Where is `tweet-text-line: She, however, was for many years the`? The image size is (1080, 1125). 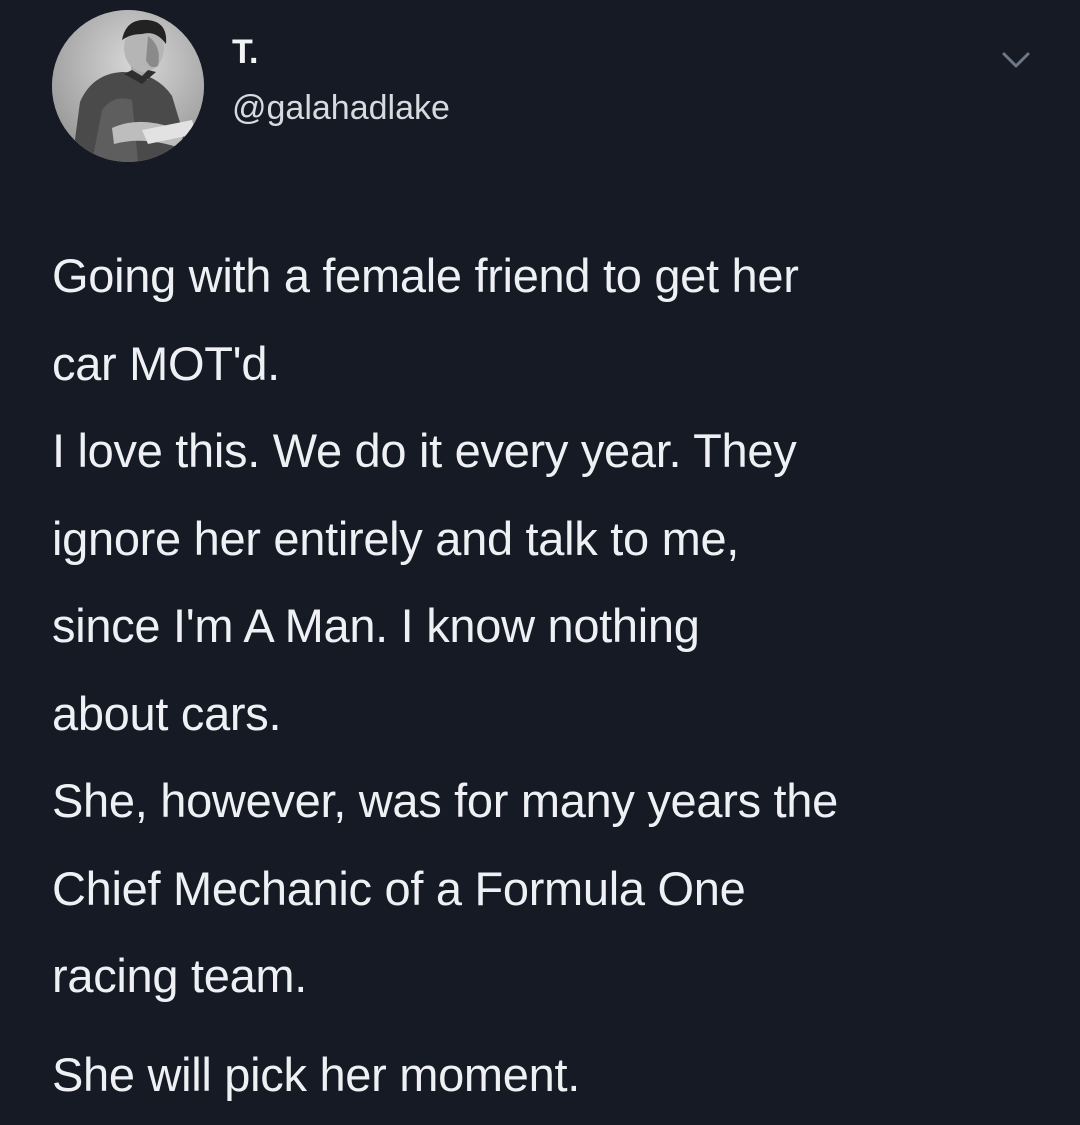
tweet-text-line: She, however, was for many years the is located at coordinates (445, 800).